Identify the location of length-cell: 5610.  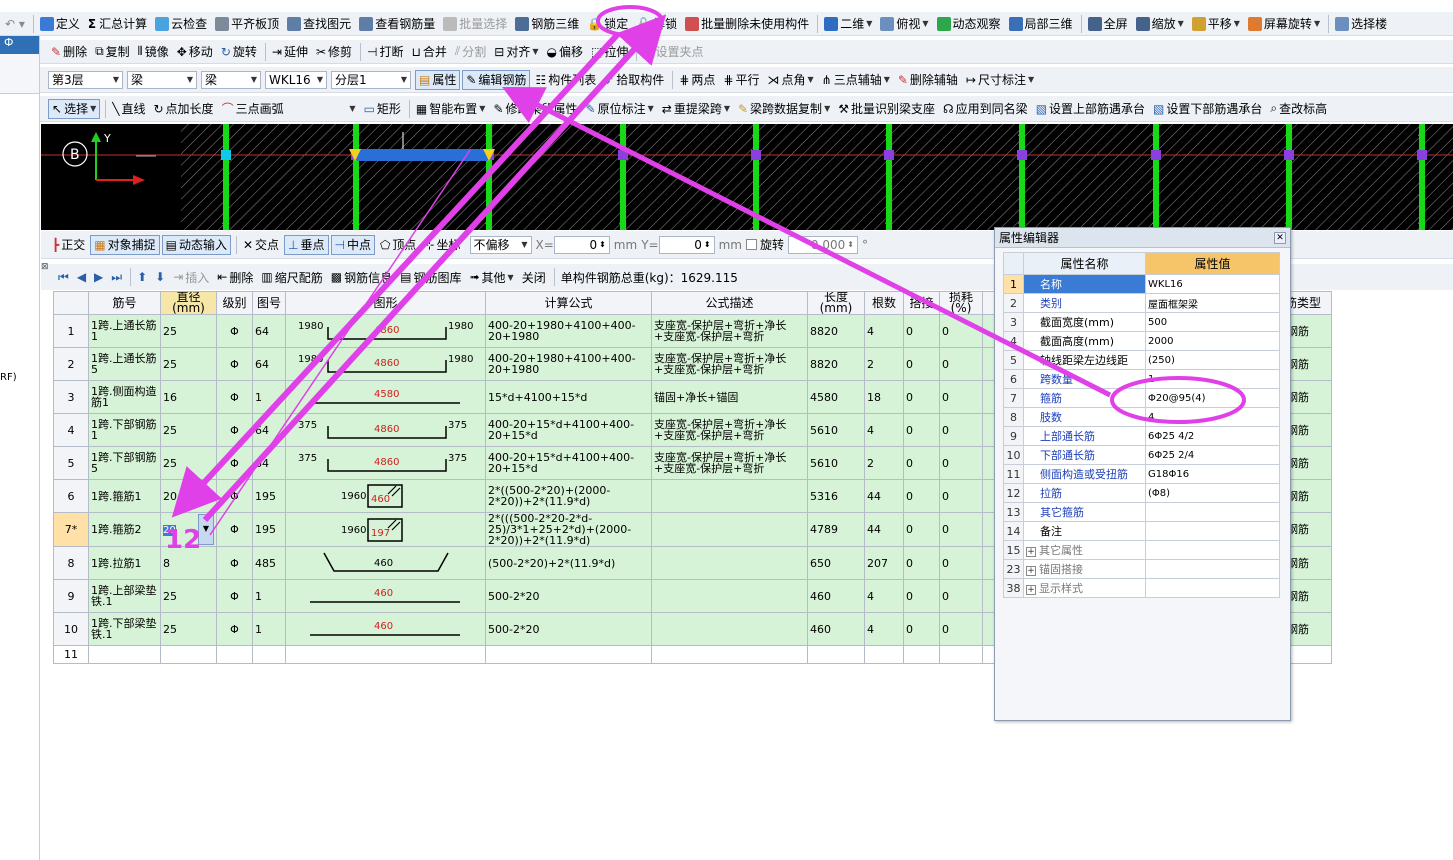
(836, 430).